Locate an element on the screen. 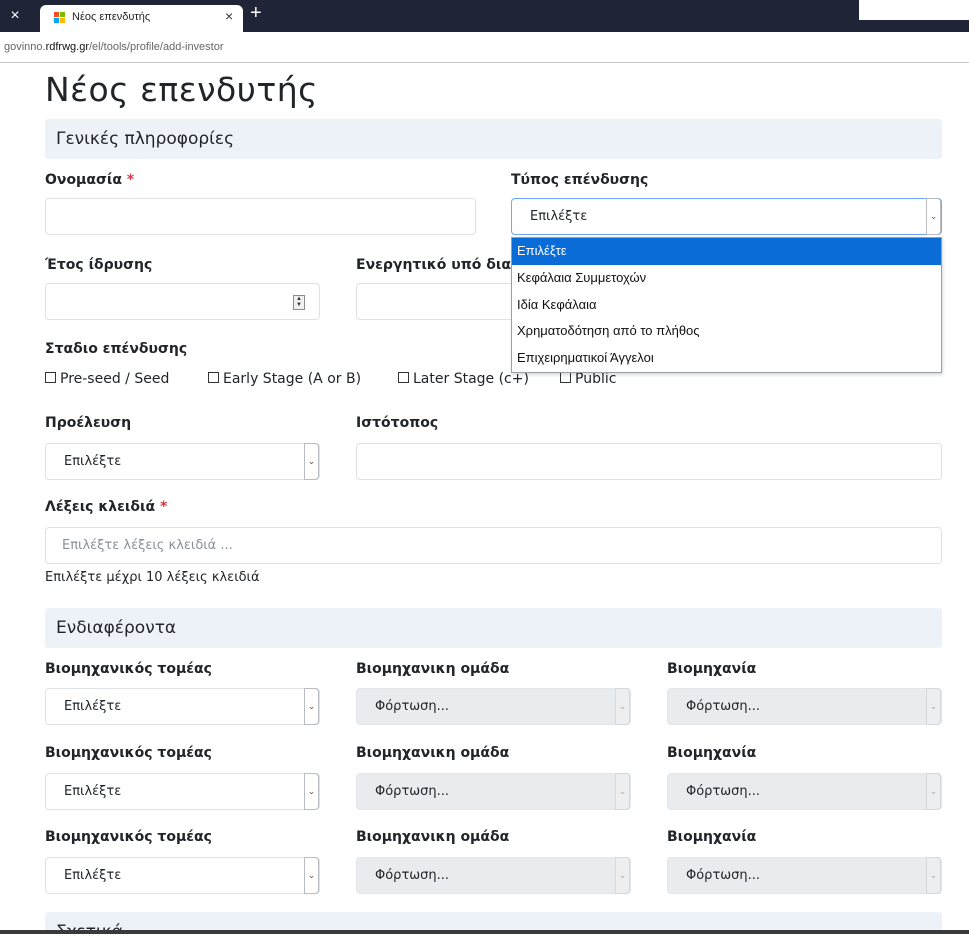 The width and height of the screenshot is (969, 934). origin-label: Προέλευση is located at coordinates (88, 423).